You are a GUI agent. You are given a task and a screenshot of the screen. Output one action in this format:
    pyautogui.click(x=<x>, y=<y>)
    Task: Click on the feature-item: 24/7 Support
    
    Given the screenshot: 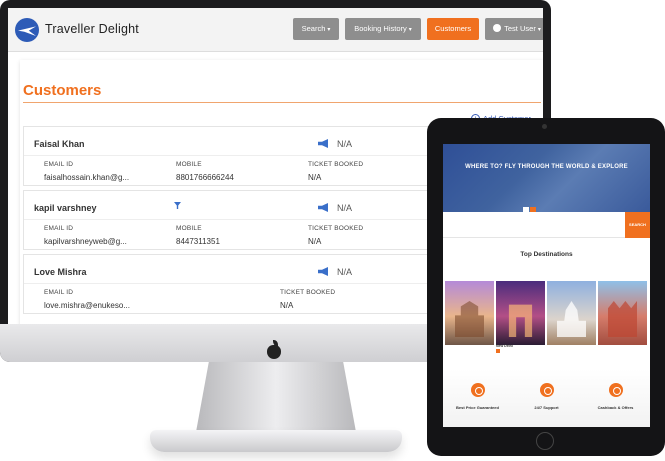 What is the action you would take?
    pyautogui.click(x=546, y=397)
    